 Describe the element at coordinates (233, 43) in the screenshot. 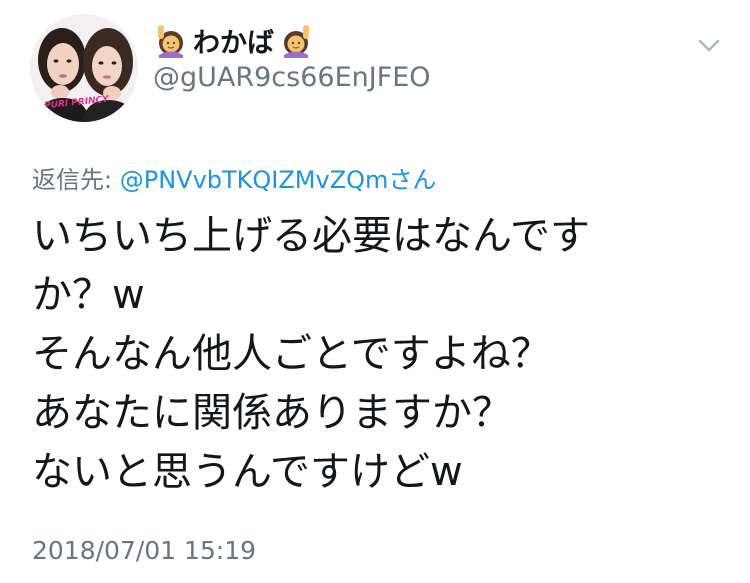

I see `display-name-text: わかば` at that location.